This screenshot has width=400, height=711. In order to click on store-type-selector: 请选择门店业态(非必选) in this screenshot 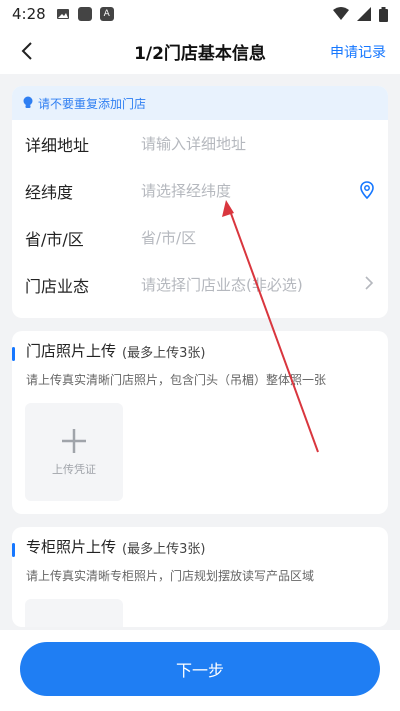, I will do `click(264, 284)`.